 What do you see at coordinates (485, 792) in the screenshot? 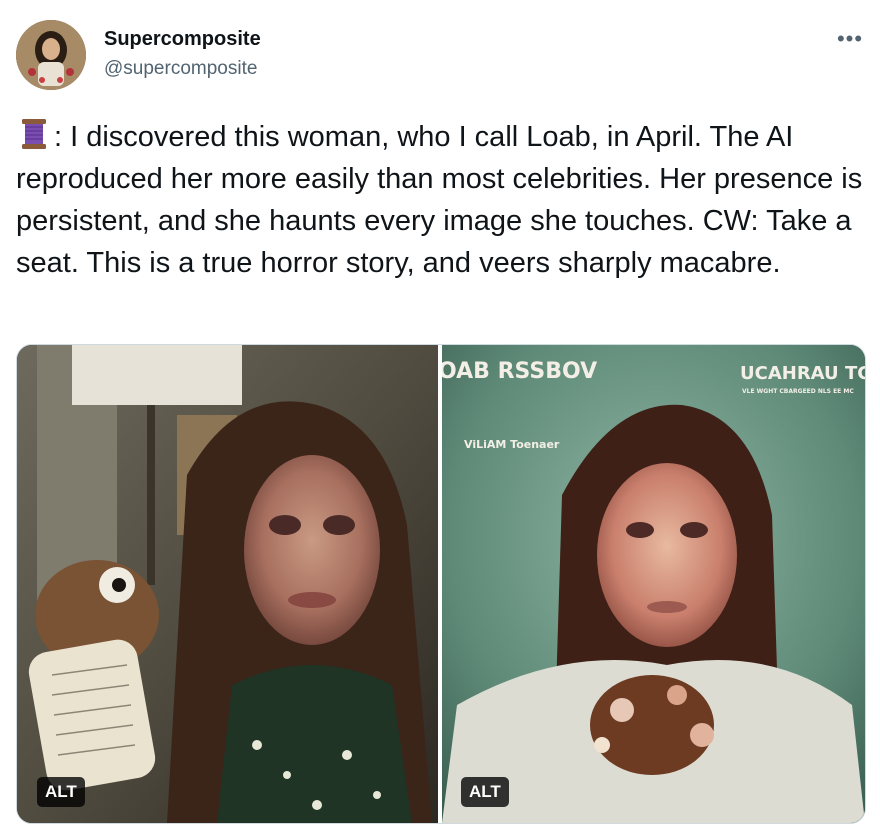
I see `alt-text-badge-2: ALT` at bounding box center [485, 792].